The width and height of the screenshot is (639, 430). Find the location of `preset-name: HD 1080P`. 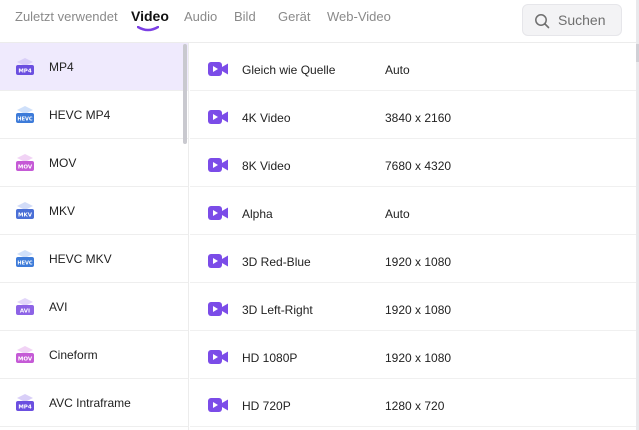

preset-name: HD 1080P is located at coordinates (270, 358).